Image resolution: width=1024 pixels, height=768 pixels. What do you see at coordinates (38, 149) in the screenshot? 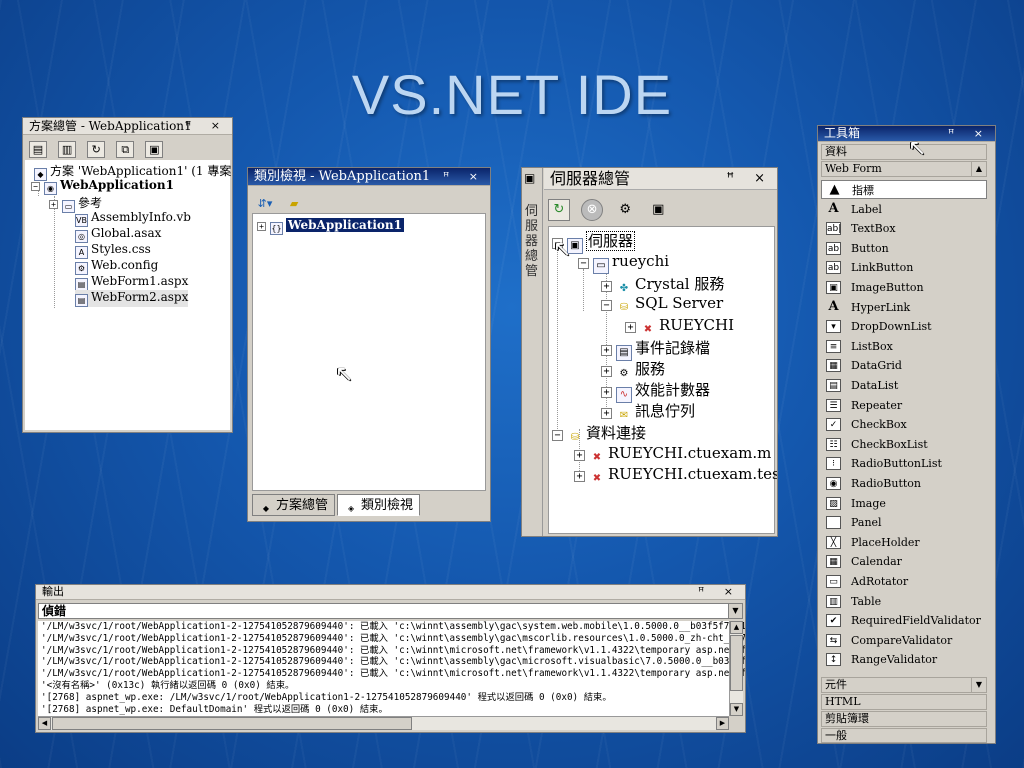
I see `properties-icon: ▤` at bounding box center [38, 149].